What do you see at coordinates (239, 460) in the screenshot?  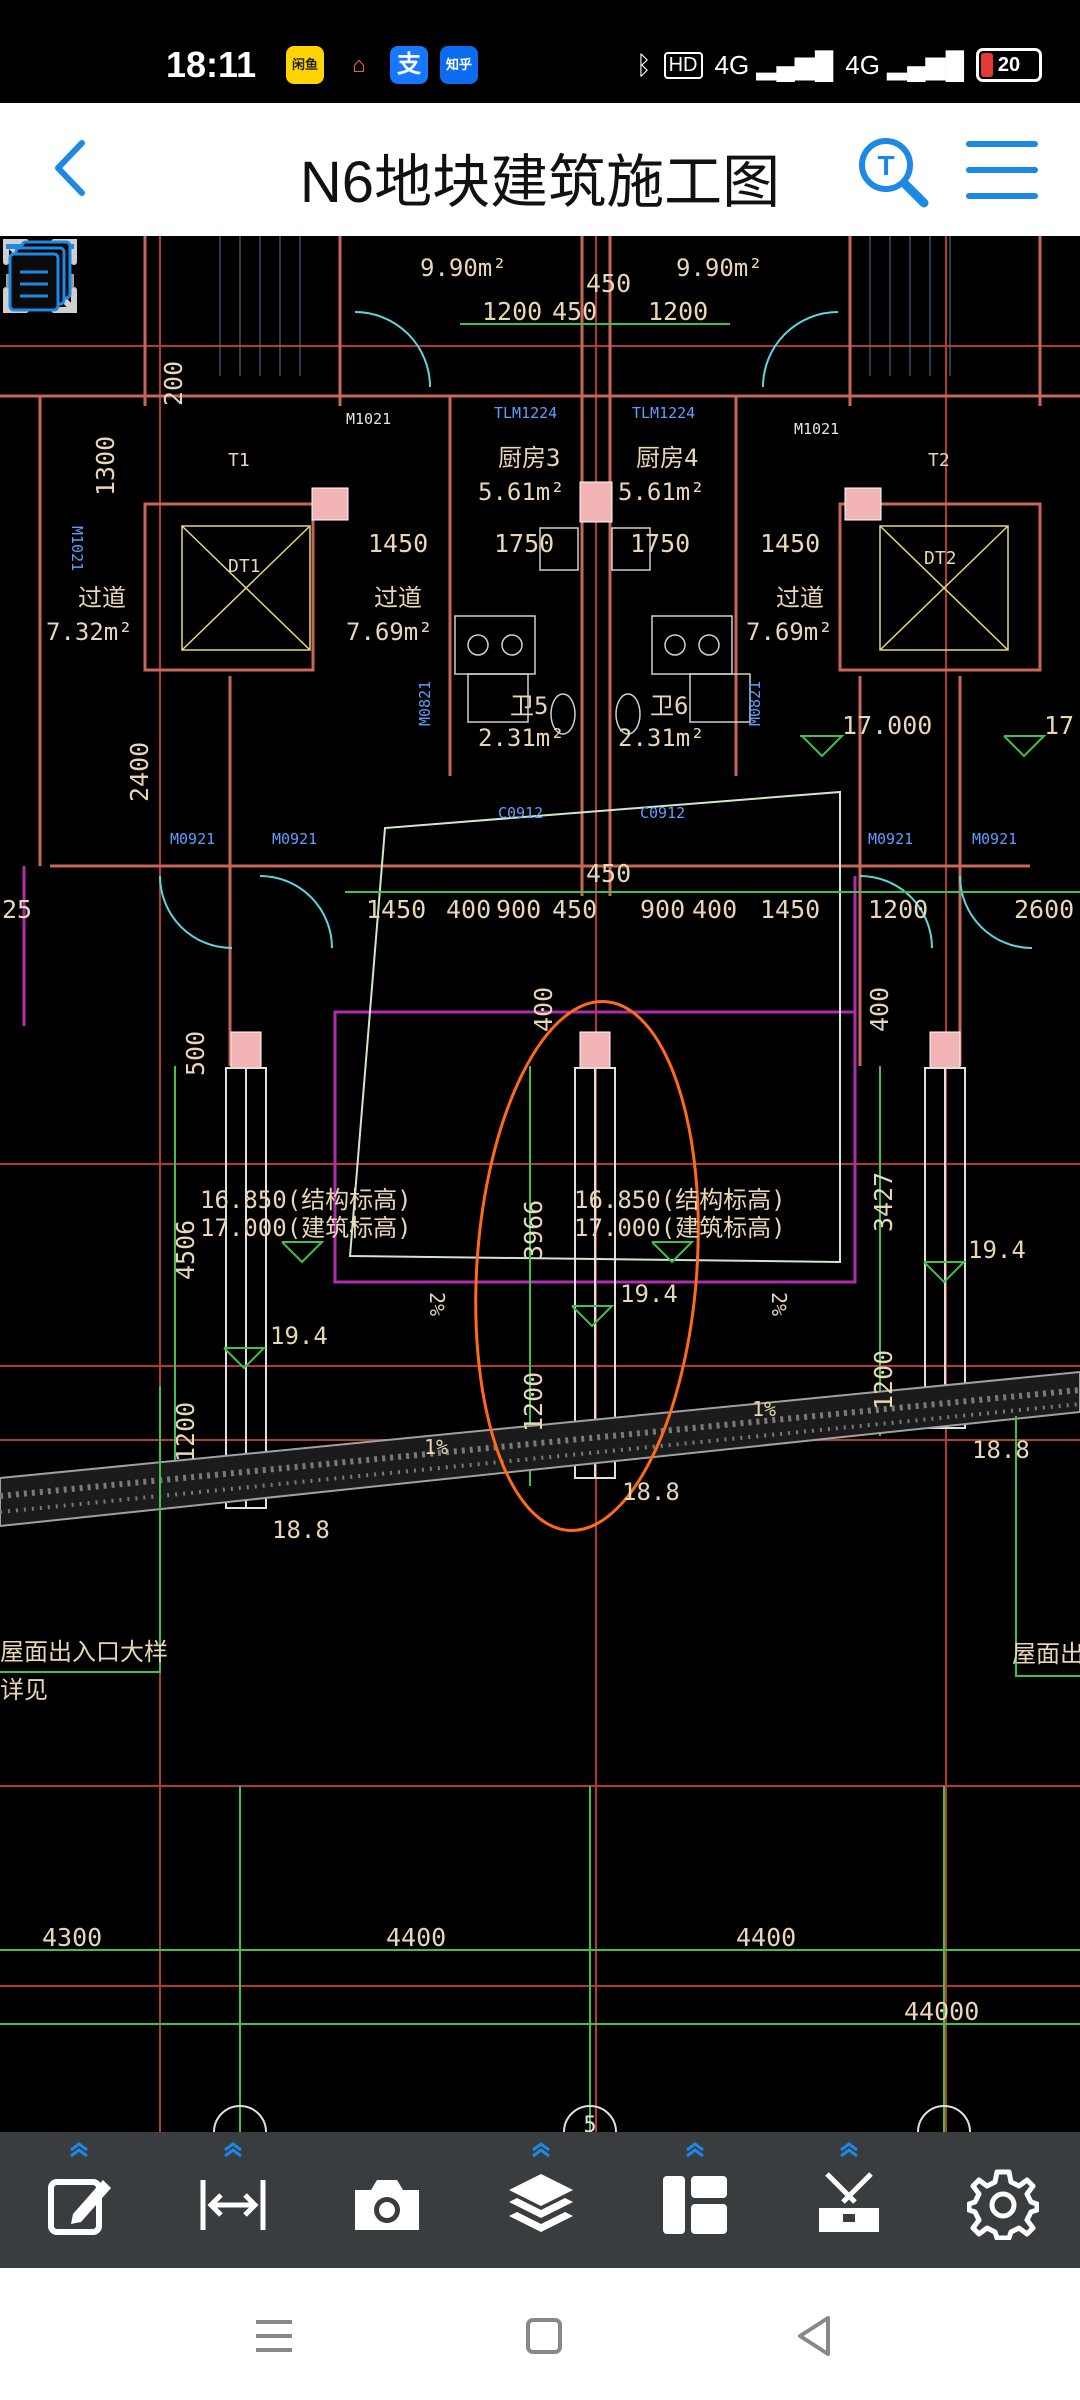 I see `label-t1: T1` at bounding box center [239, 460].